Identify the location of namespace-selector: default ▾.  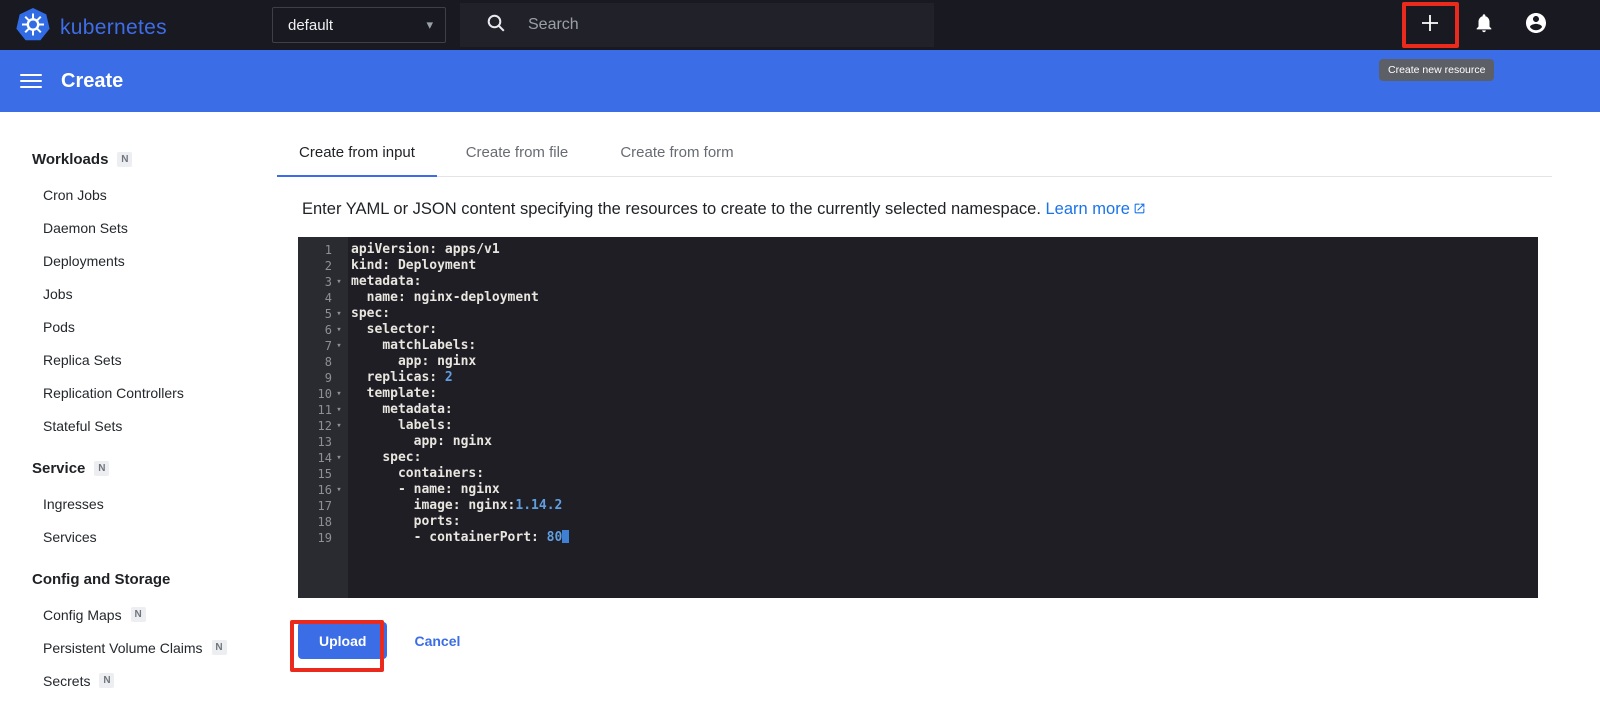
(359, 25).